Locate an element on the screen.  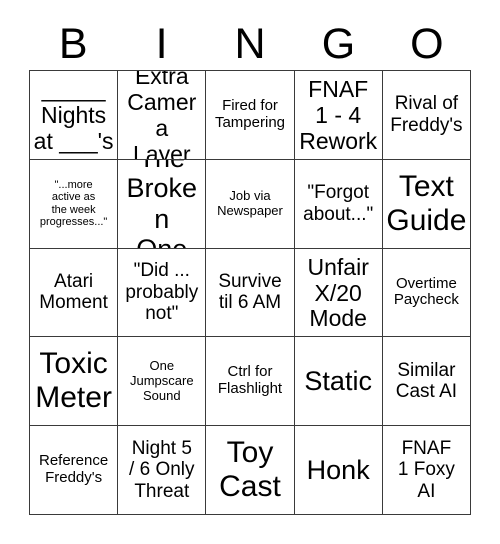
bingo-cell: Unfair X/20 Mode is located at coordinates (338, 293).